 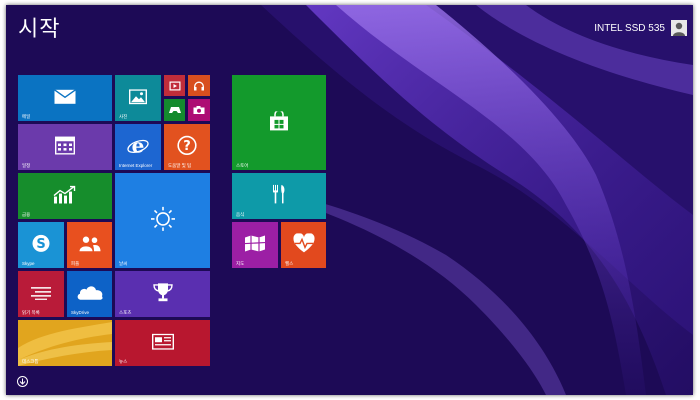 What do you see at coordinates (136, 165) in the screenshot?
I see `tile-label: Internet Explorer` at bounding box center [136, 165].